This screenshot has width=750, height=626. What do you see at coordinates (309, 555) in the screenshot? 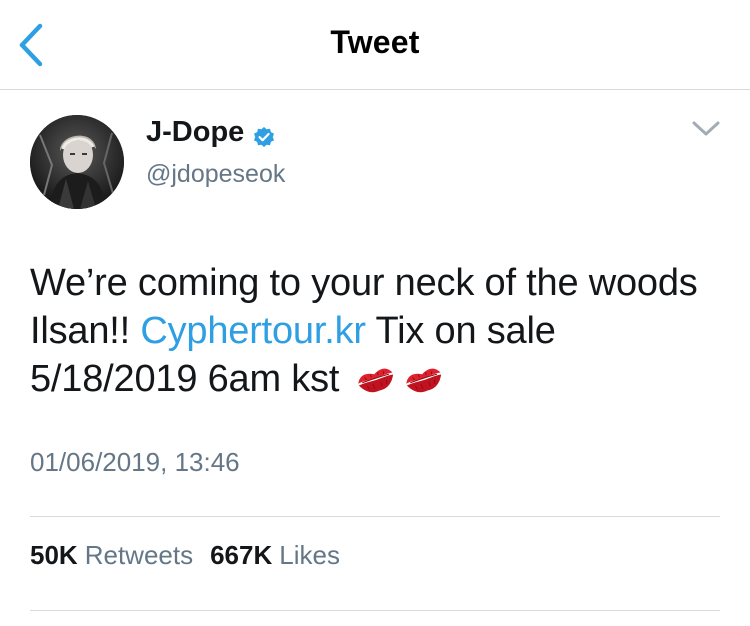
I see `likes-label: Likes` at bounding box center [309, 555].